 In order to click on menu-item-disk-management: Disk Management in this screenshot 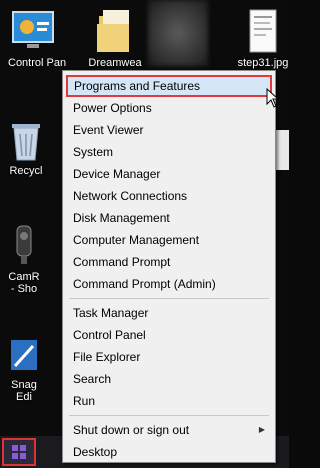, I will do `click(169, 218)`.